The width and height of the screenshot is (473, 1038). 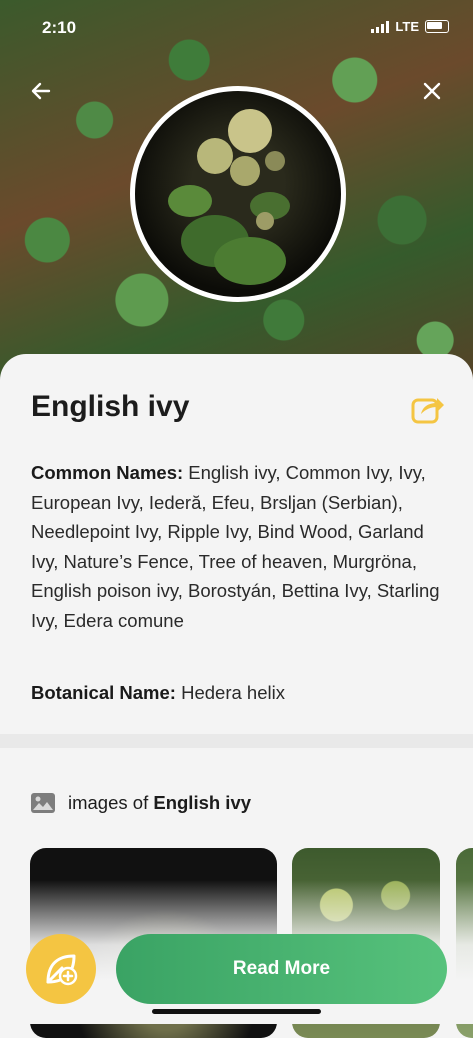 I want to click on plant-title: English ivy, so click(x=110, y=406).